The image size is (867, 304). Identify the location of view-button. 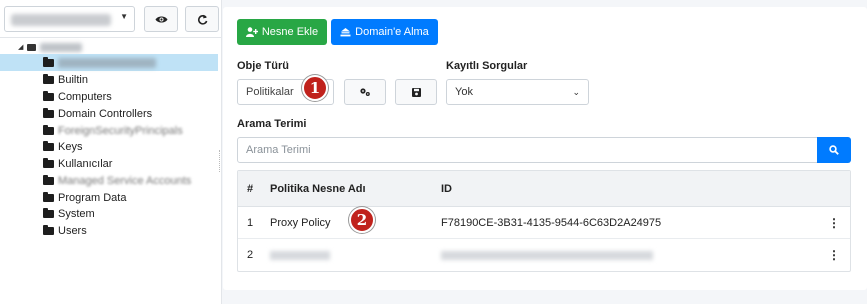
(161, 19).